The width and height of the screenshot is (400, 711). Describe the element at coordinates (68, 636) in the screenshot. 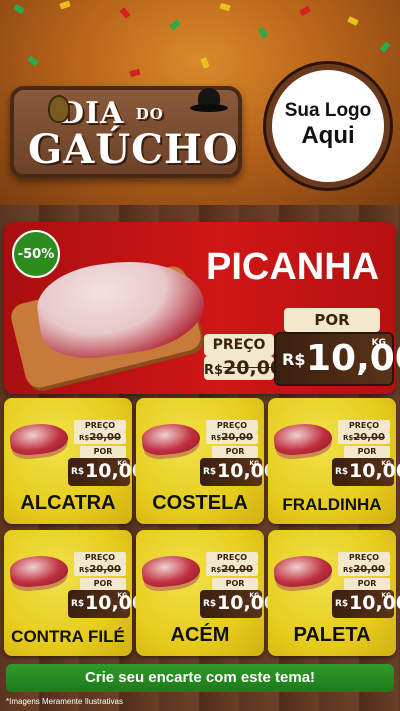

I see `product-name: CONTRA FILÉ` at that location.